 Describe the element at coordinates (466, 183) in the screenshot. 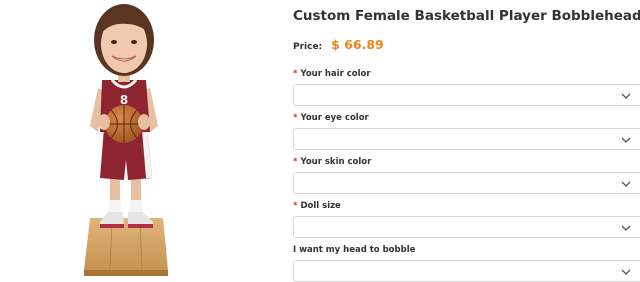

I see `skin-color-select` at that location.